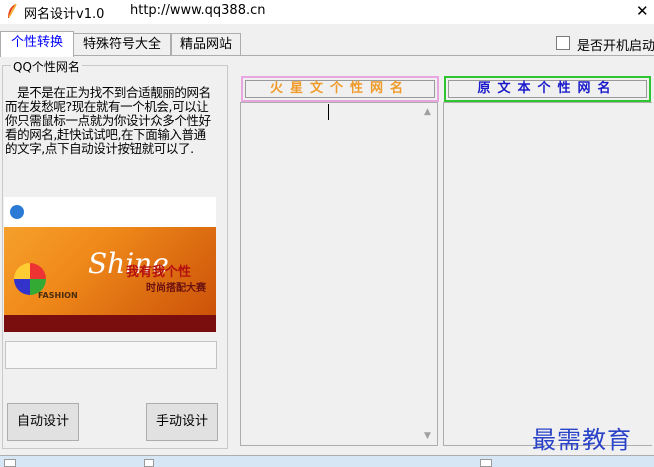 This screenshot has width=654, height=467. Describe the element at coordinates (17, 212) in the screenshot. I see `logo-icon` at that location.